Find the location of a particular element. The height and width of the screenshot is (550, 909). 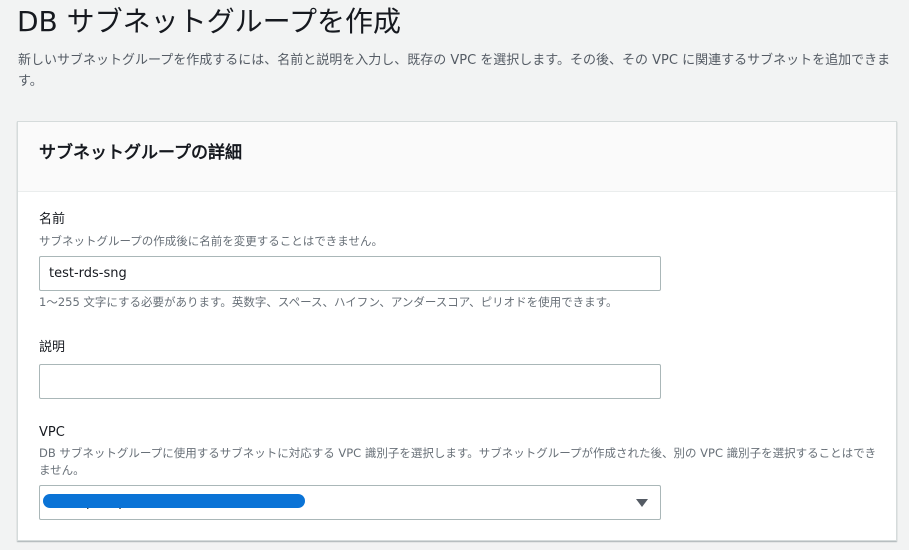

panel-title: サブネットグループの詳細 is located at coordinates (140, 153).